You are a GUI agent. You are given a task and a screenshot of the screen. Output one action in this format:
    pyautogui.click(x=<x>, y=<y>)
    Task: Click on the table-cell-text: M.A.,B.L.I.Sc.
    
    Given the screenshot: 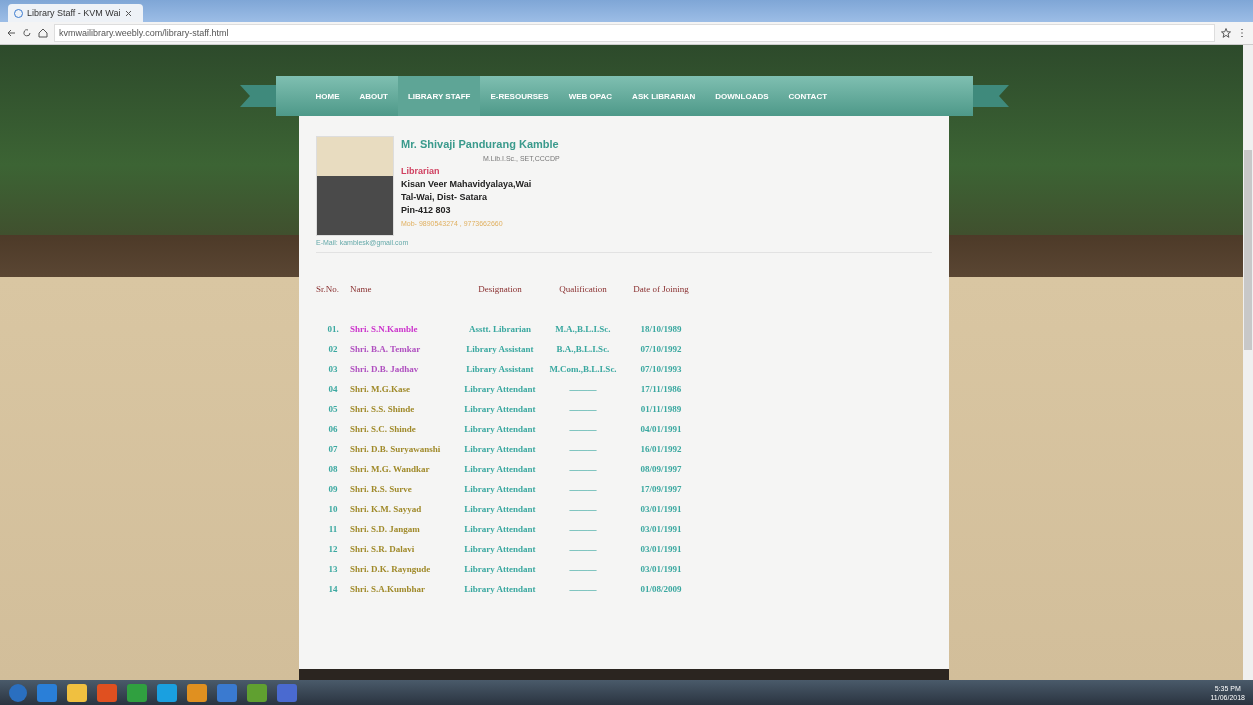 What is the action you would take?
    pyautogui.click(x=583, y=330)
    